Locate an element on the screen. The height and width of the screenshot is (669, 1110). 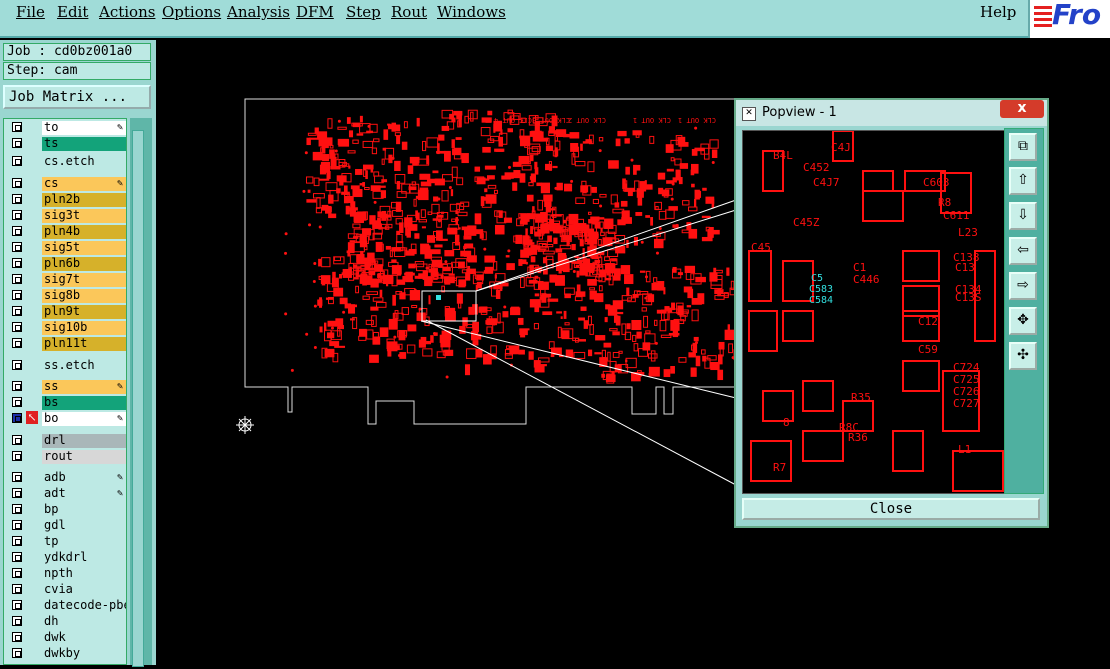
layer-name: sig5t is located at coordinates (84, 248).